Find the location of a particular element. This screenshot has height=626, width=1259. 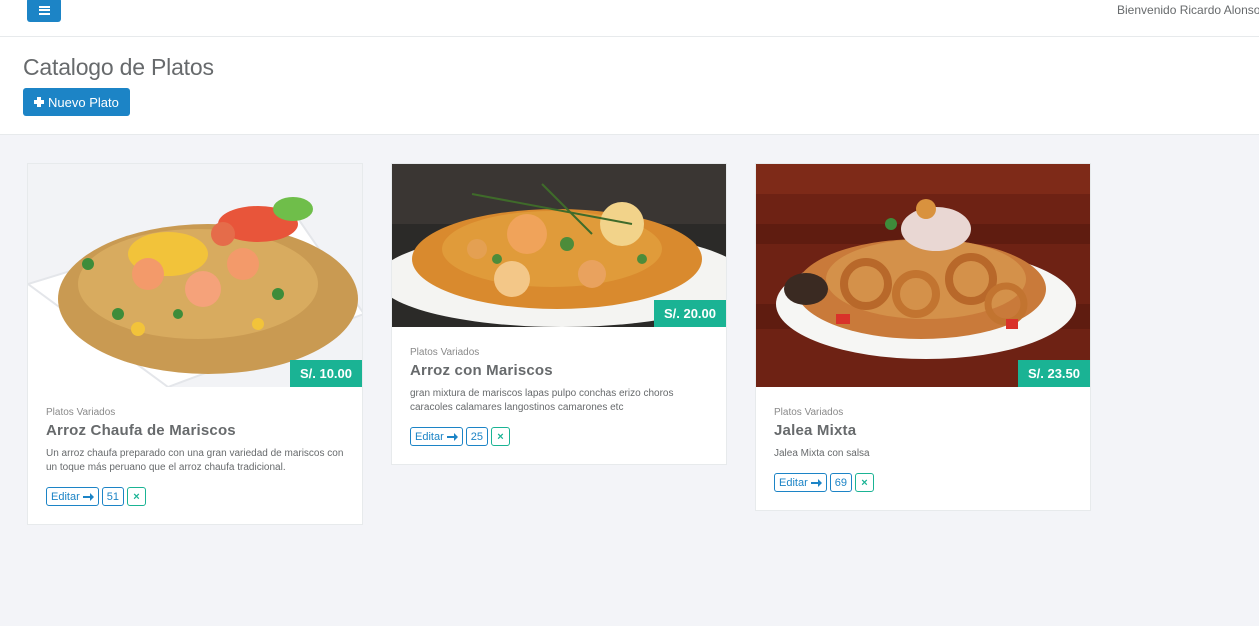

dish-description: Jalea Mixta con salsa is located at coordinates (822, 453).